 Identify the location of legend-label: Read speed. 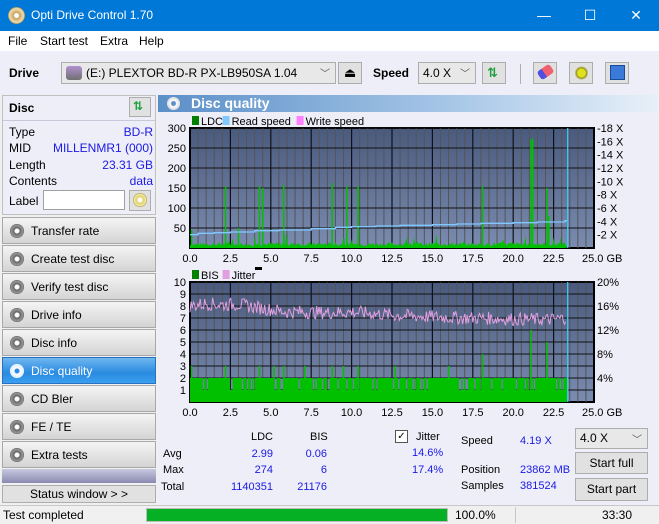
(261, 122).